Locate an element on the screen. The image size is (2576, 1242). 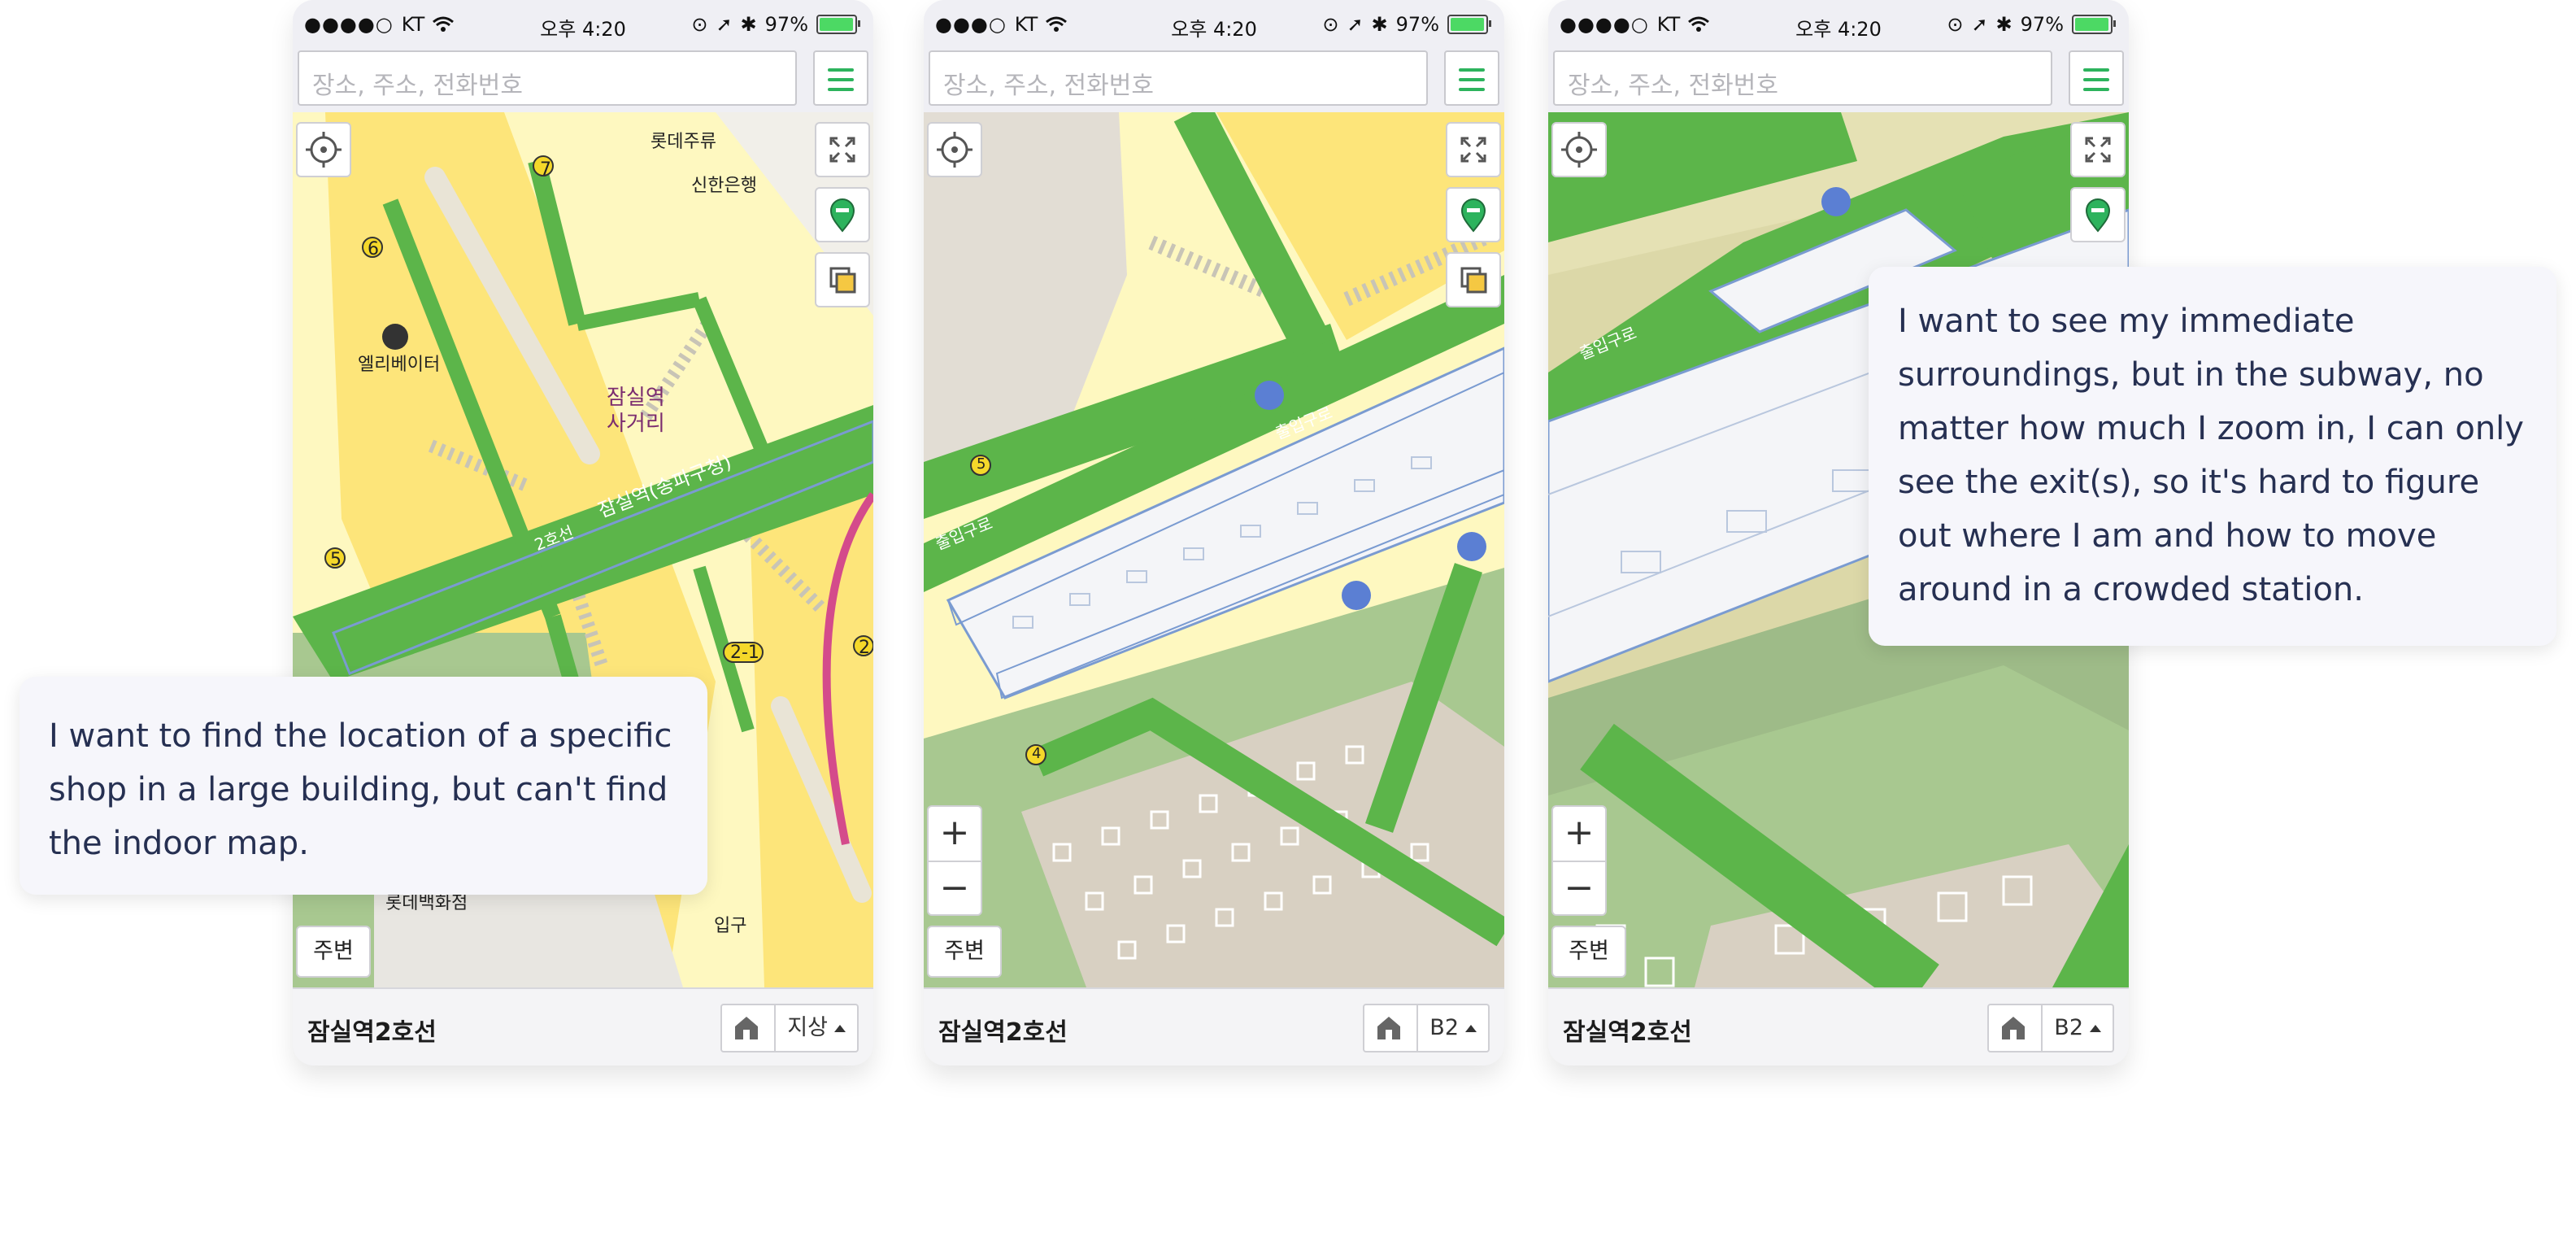
floor-label: 지상 is located at coordinates (808, 1027).